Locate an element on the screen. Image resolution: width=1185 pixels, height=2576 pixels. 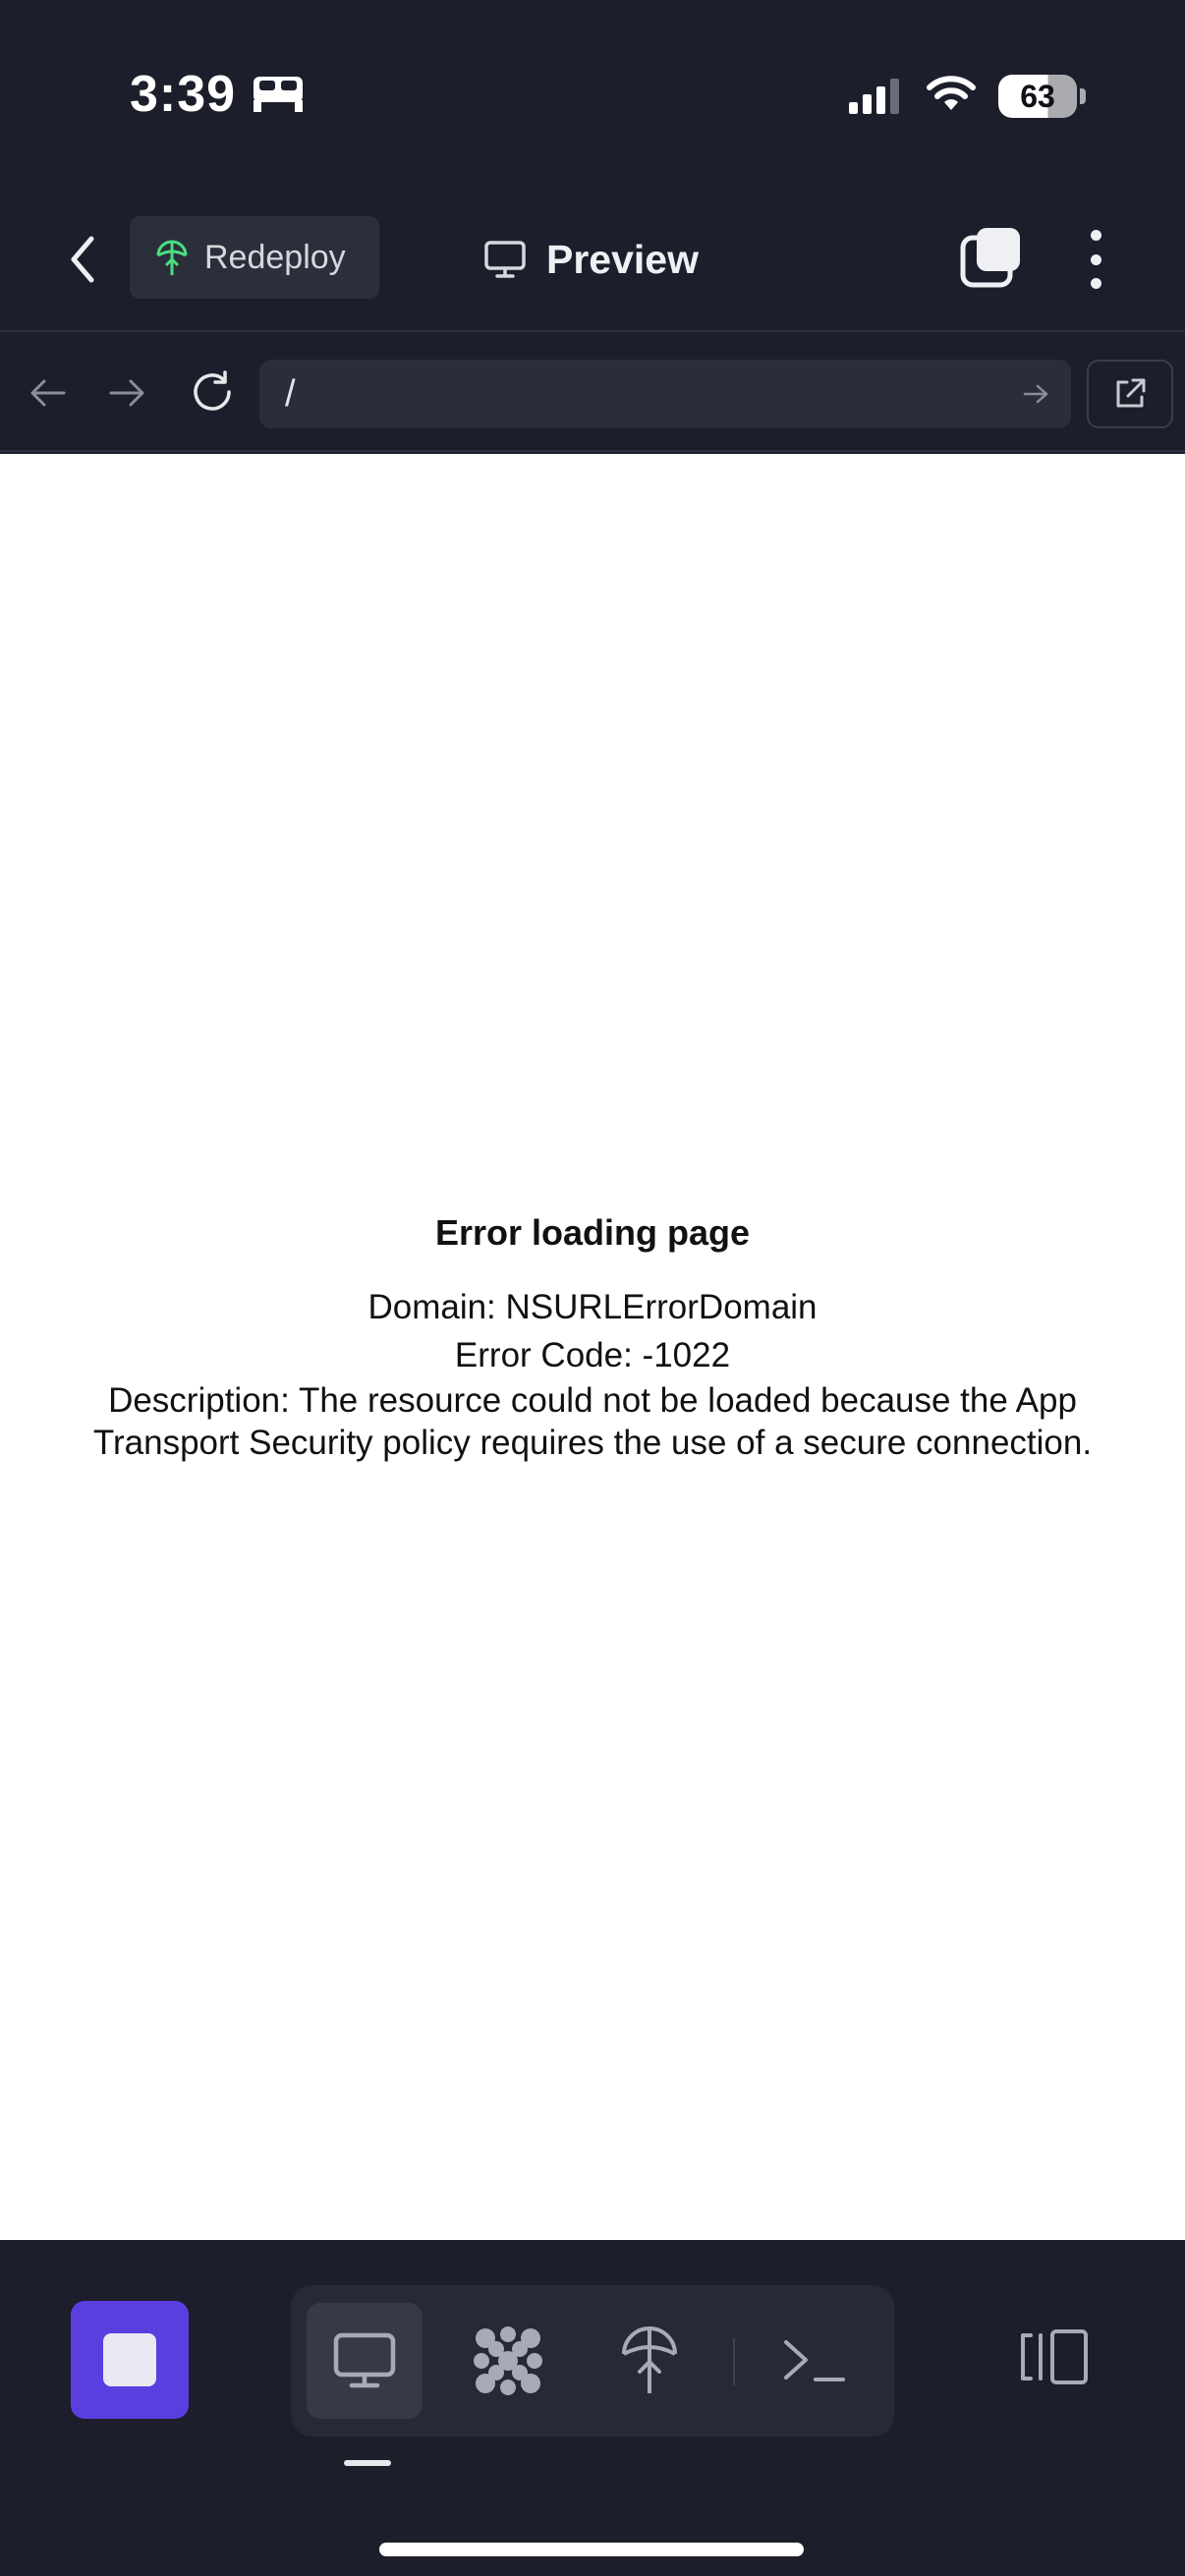
battery-icon: 63 is located at coordinates (1042, 96).